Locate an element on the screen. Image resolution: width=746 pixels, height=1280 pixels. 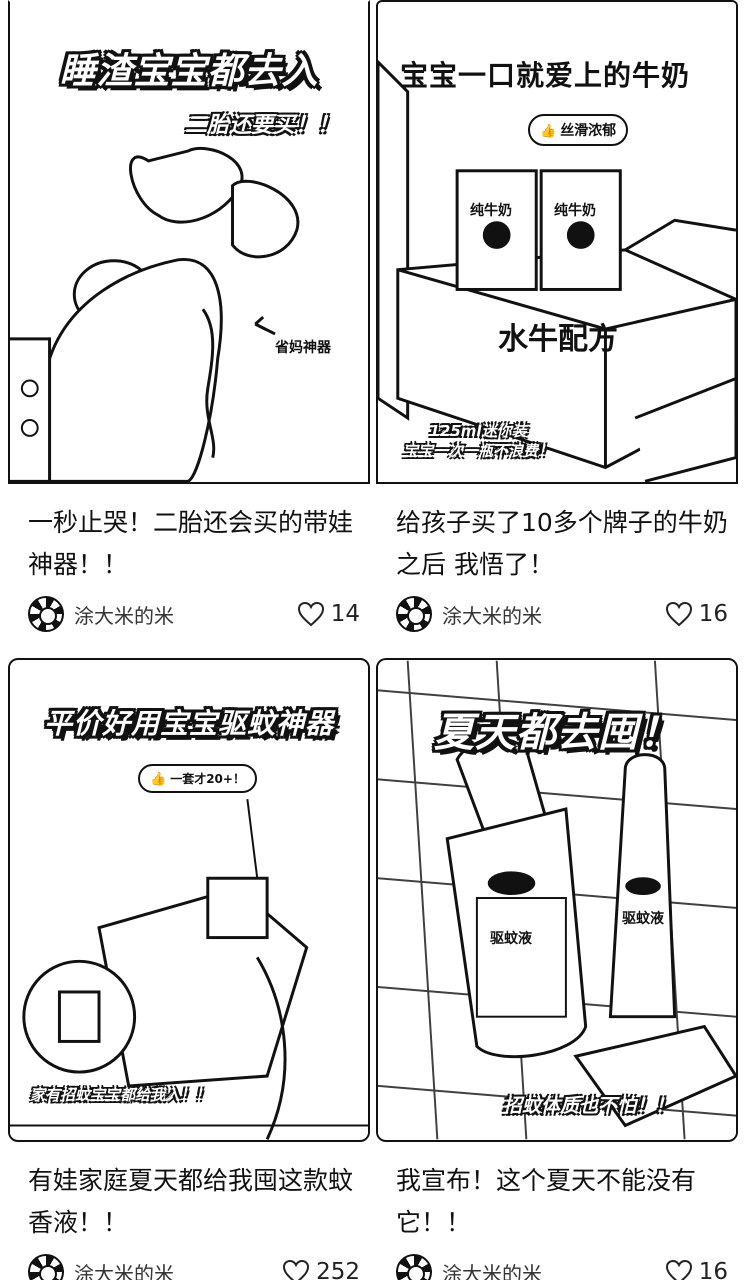
cover-caption: 家有招蚊宝宝都给我入！！ is located at coordinates (120, 1095).